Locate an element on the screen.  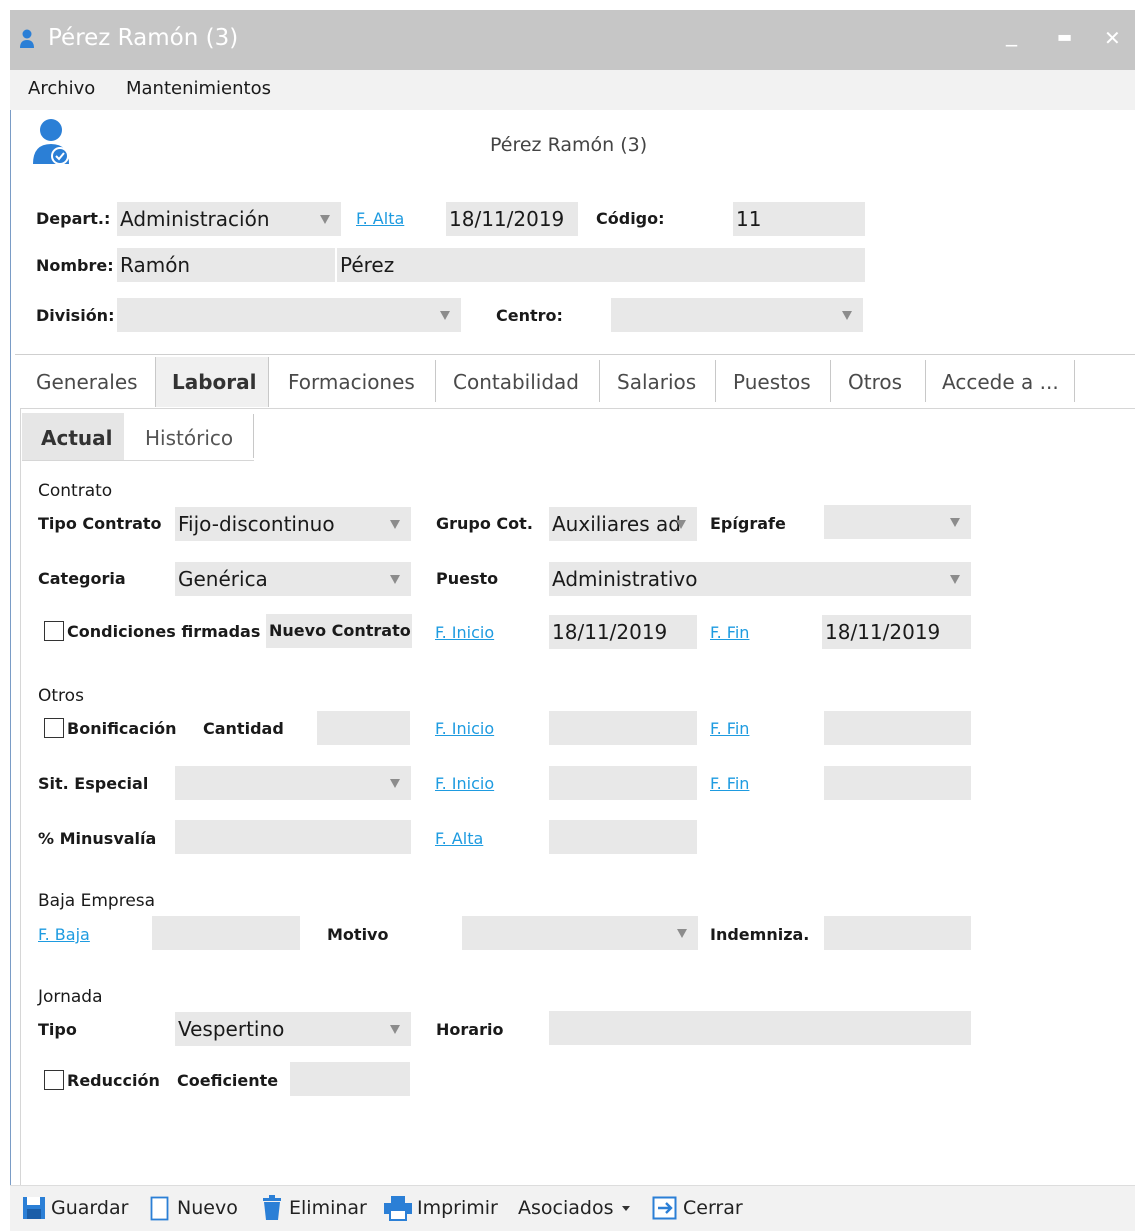
falta-value: 18/11/2019 is located at coordinates (507, 219).